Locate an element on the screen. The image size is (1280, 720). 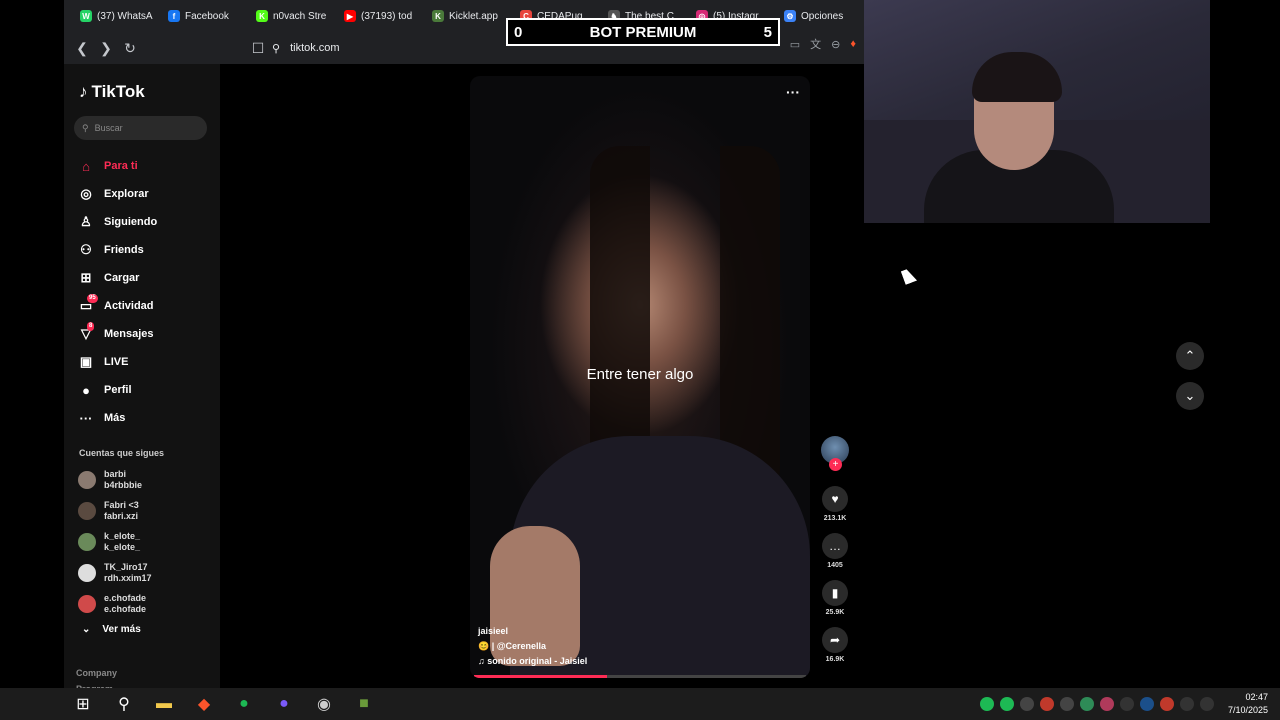
tiktok-logo: ♪ TikTok is located at coordinates (112, 92).